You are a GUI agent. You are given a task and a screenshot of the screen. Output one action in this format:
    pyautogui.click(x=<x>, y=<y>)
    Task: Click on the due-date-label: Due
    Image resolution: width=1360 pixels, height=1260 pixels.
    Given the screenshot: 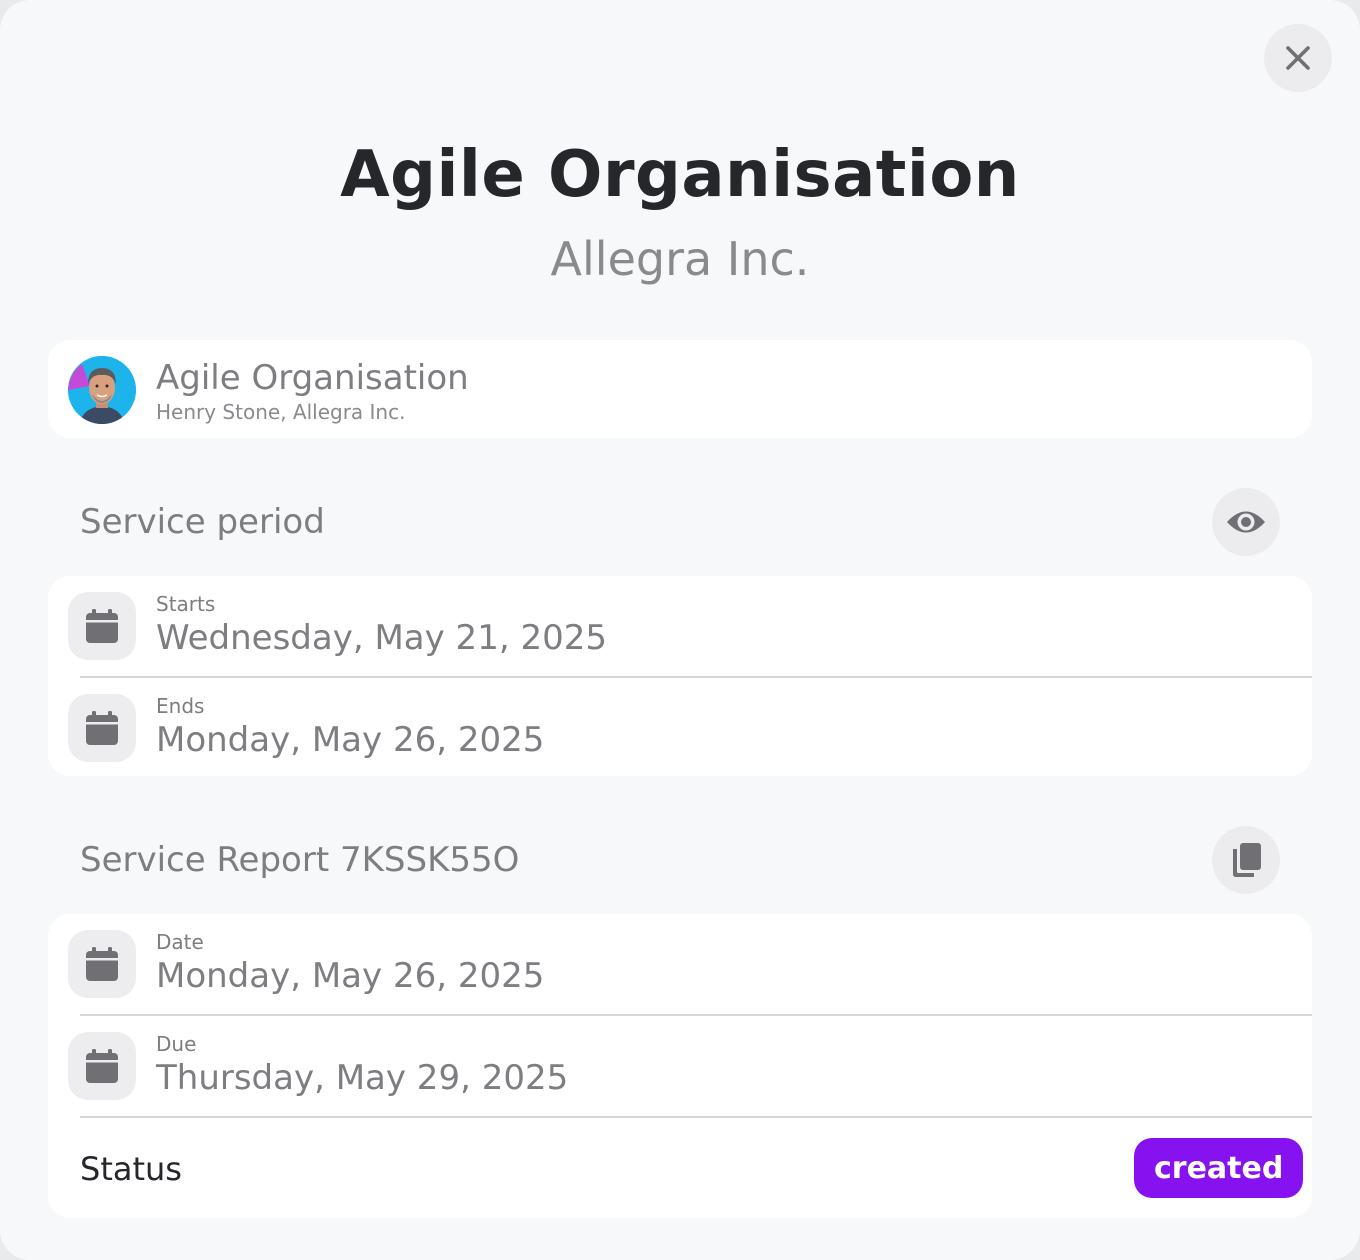 What is the action you would take?
    pyautogui.click(x=176, y=1044)
    